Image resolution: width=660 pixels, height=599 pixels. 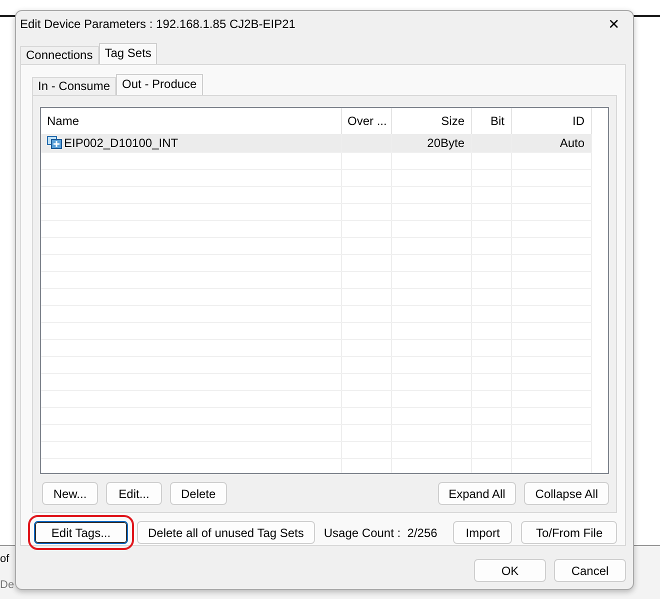 I want to click on tab: Connections, so click(x=59, y=55).